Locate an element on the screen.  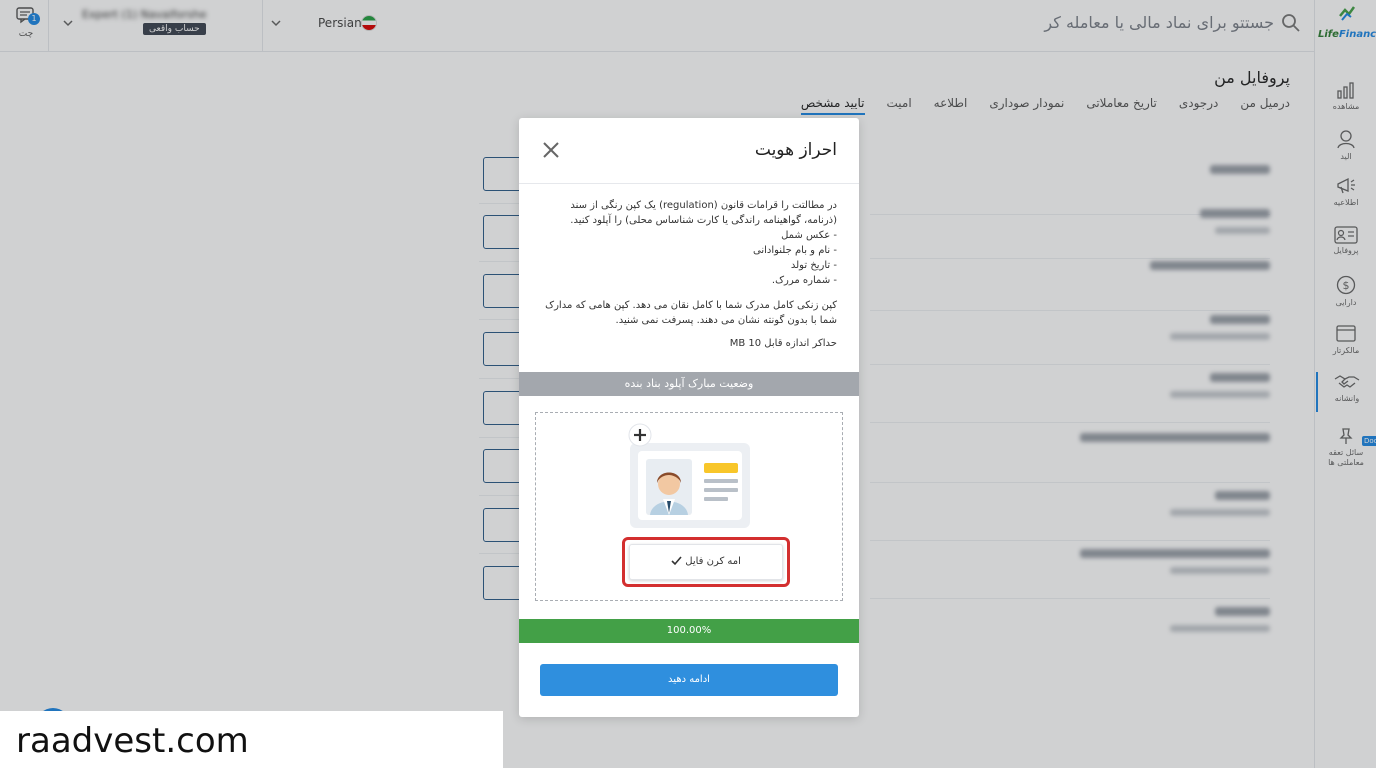
choose-file-button: امه کرن فایل is located at coordinates (706, 562).